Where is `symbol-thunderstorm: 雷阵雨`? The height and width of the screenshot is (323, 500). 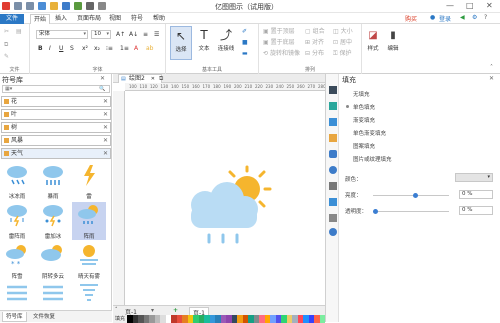 symbol-thunderstorm: 雷阵雨 is located at coordinates (17, 221).